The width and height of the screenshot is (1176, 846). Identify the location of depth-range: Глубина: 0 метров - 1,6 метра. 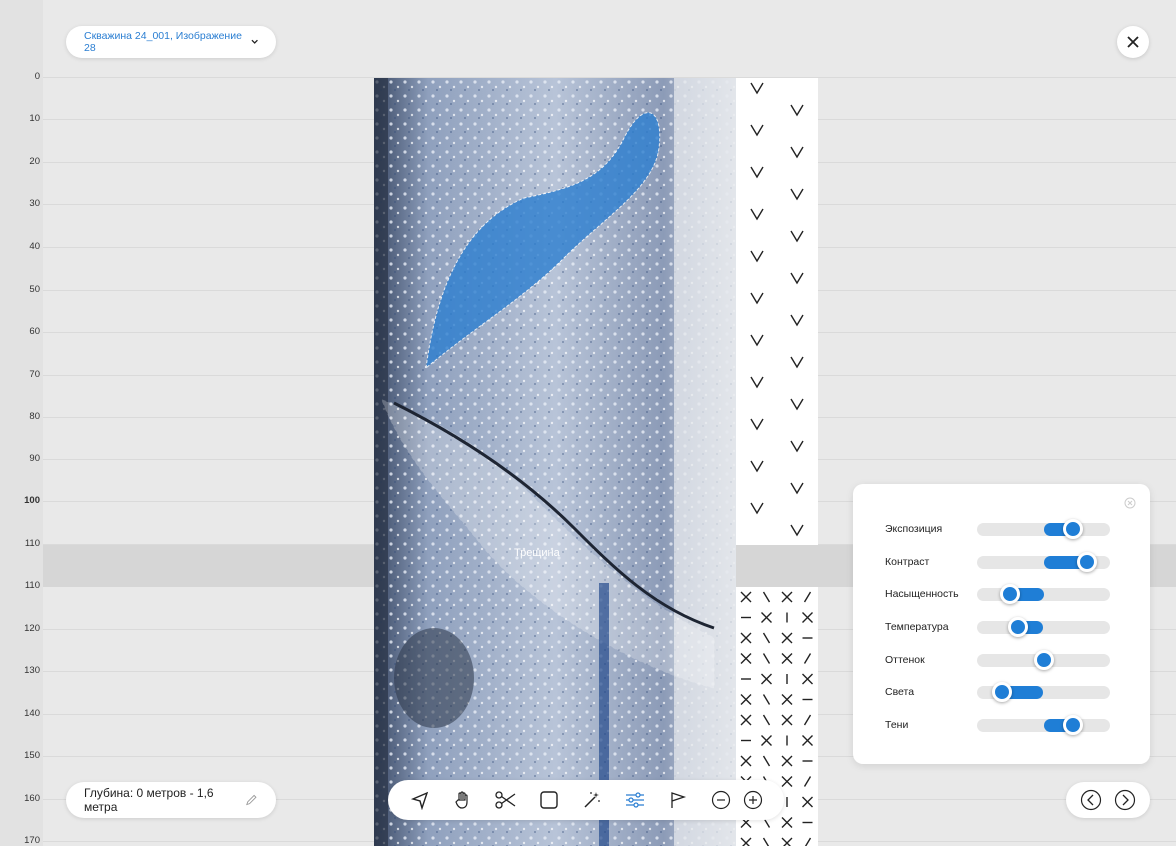
(171, 800).